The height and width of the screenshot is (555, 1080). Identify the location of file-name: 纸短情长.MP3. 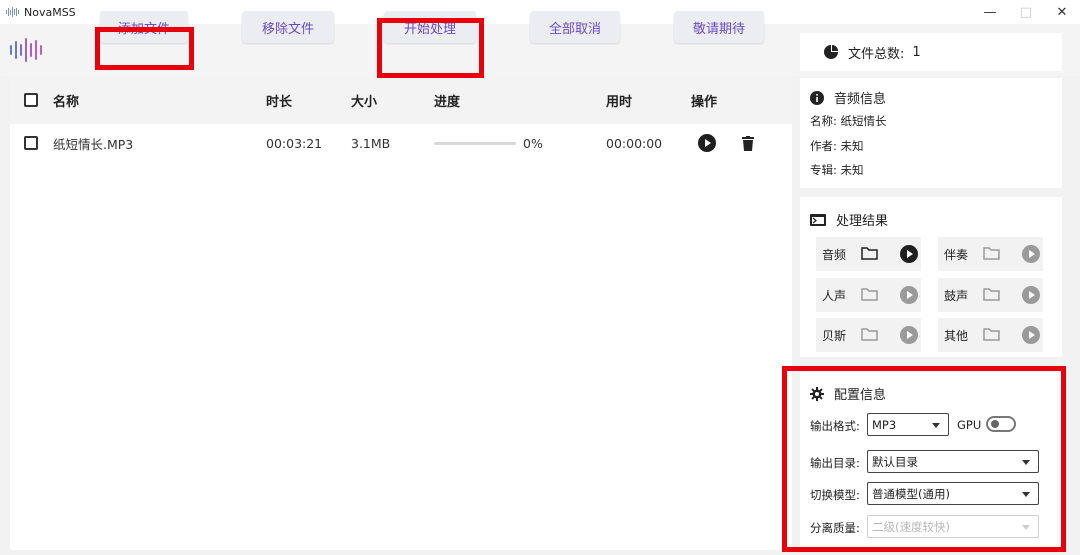
(93, 144).